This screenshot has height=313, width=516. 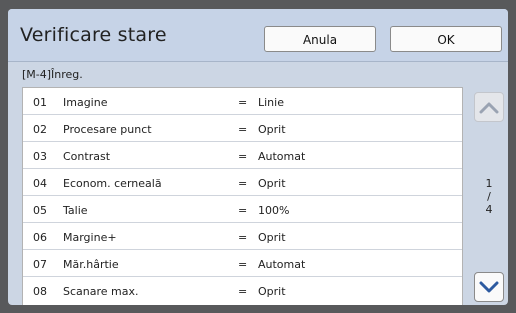 I want to click on list-item: 02 Procesare punct = Oprit, so click(x=242, y=128).